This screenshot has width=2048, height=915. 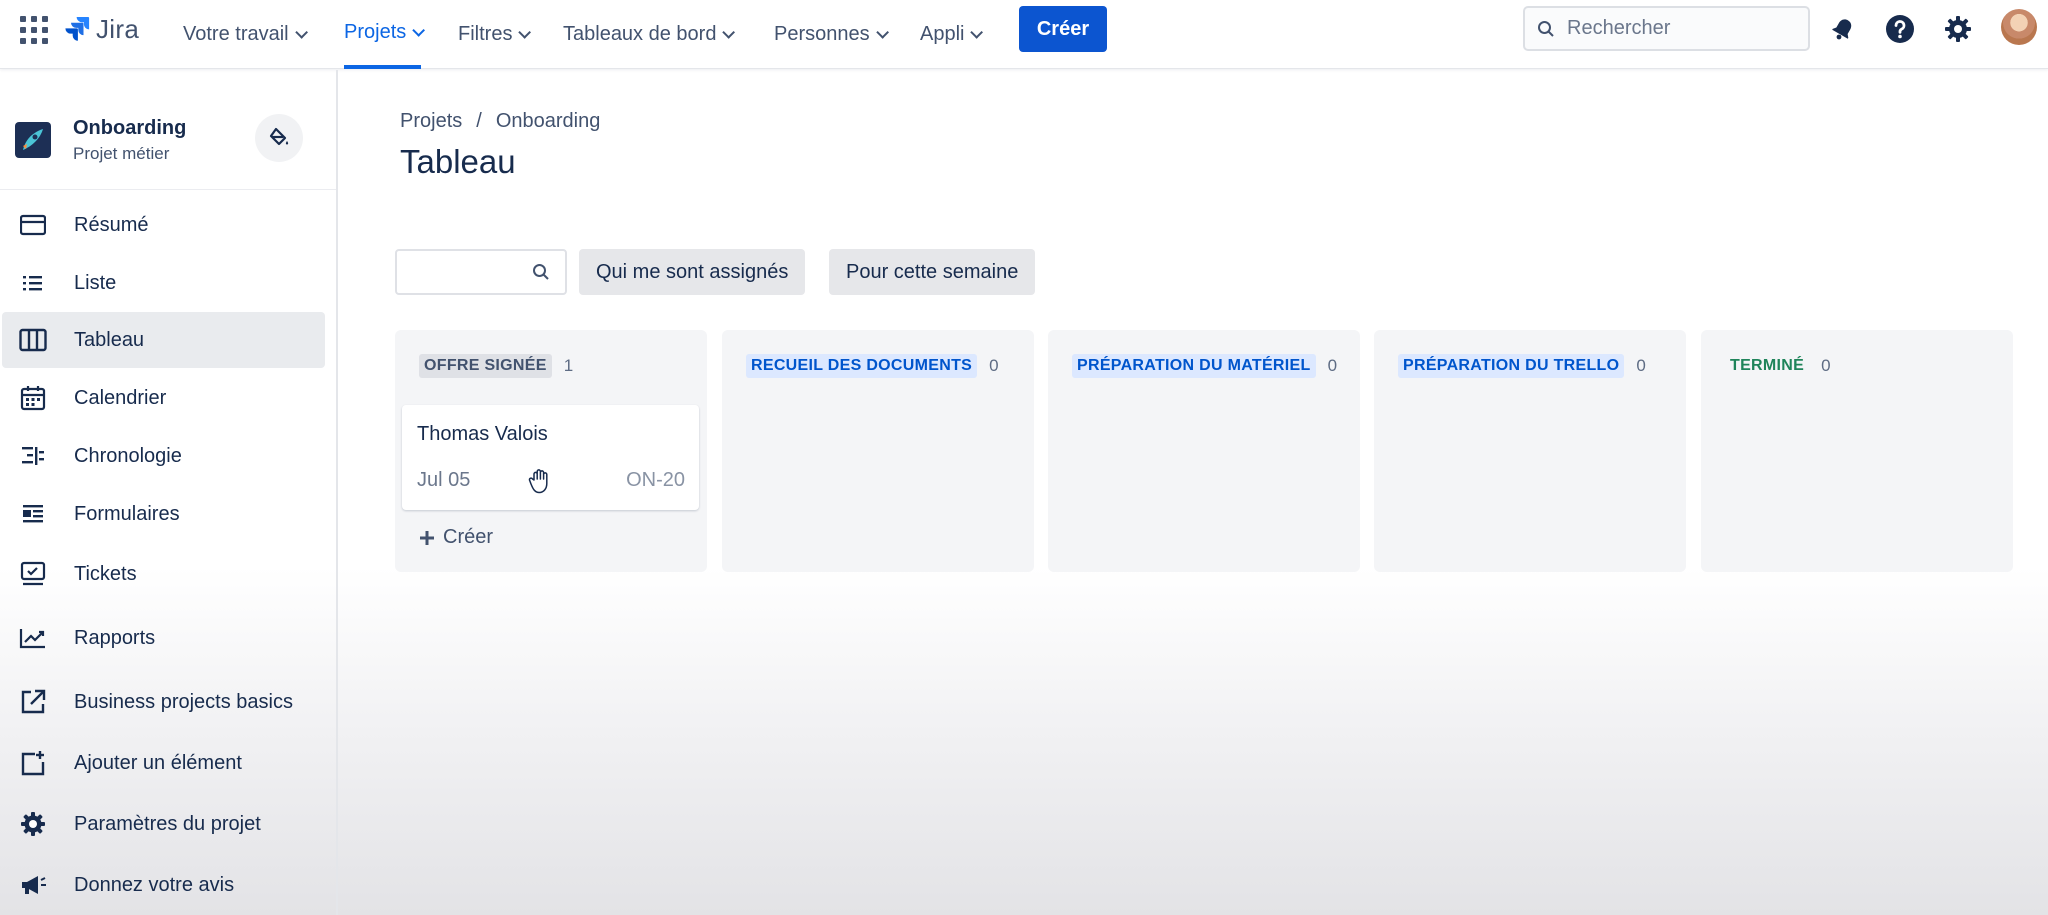 What do you see at coordinates (154, 884) in the screenshot?
I see `sidebar-item-label: Donnez votre avis` at bounding box center [154, 884].